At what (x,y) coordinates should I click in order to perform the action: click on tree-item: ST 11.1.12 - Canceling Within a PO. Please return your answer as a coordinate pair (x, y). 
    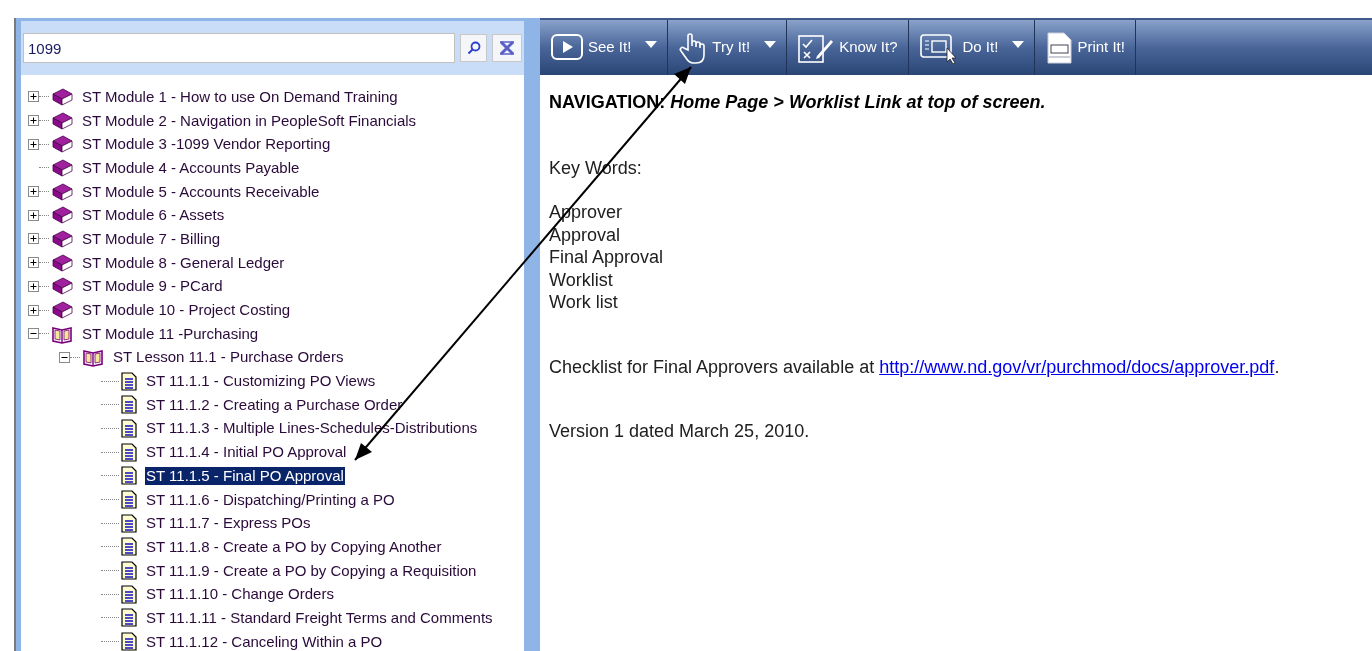
    Looking at the image, I should click on (264, 641).